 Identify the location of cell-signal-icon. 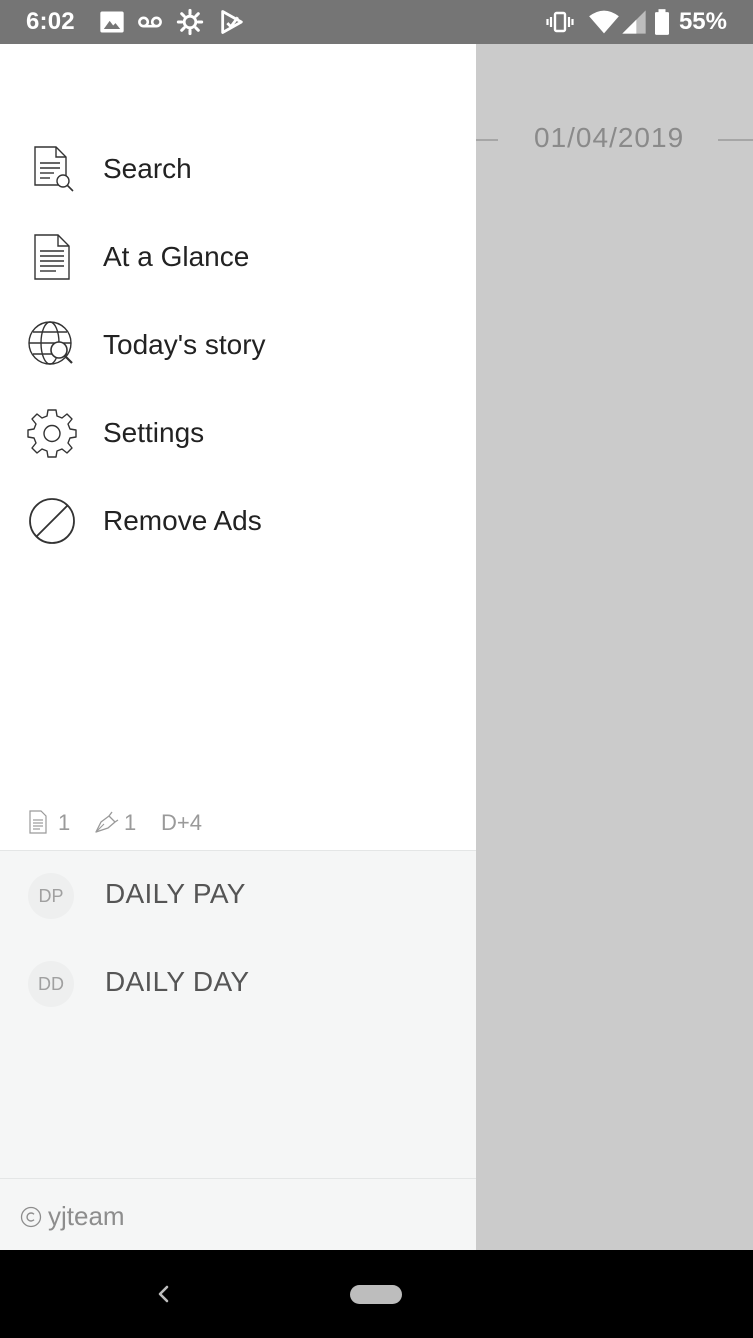
(634, 22).